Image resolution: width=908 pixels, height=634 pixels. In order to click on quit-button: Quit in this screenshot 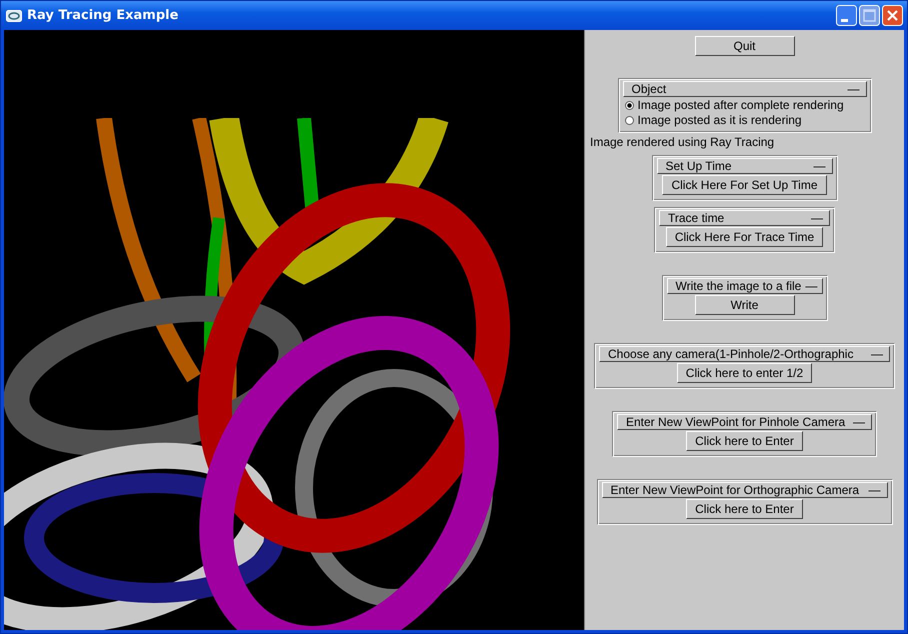, I will do `click(744, 46)`.